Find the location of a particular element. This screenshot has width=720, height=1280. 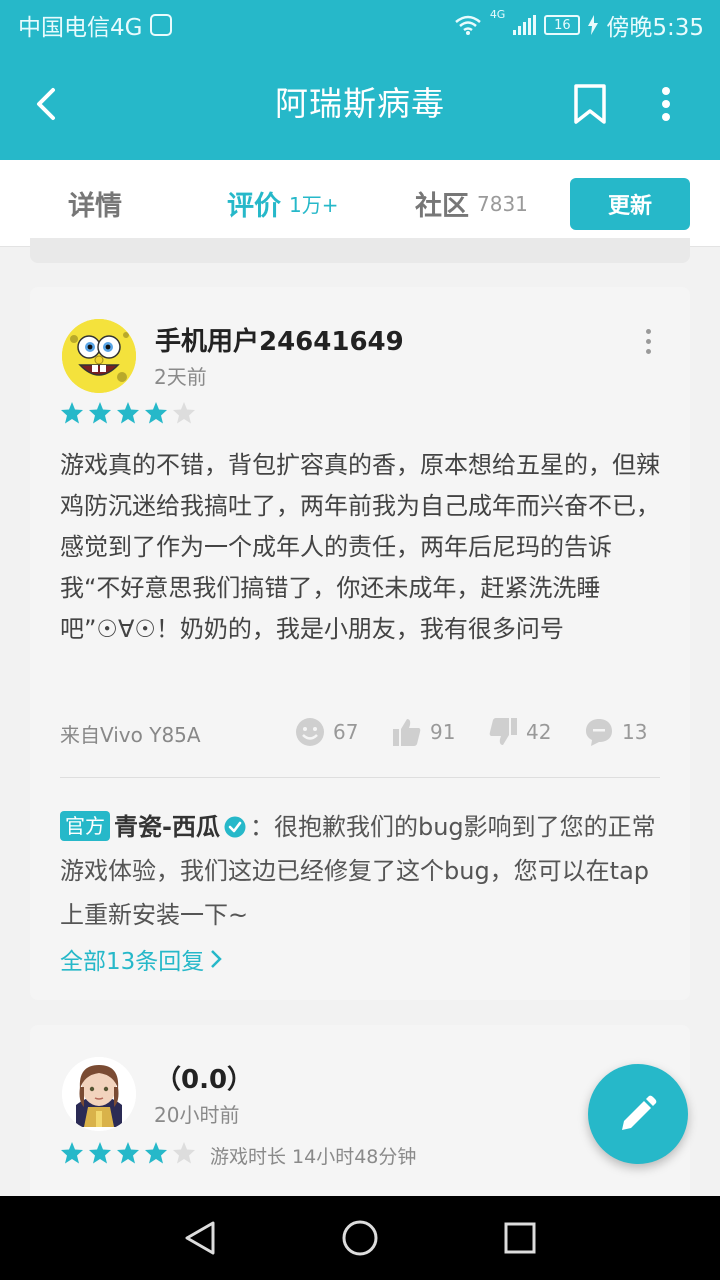

funny-count: 67 is located at coordinates (346, 732).